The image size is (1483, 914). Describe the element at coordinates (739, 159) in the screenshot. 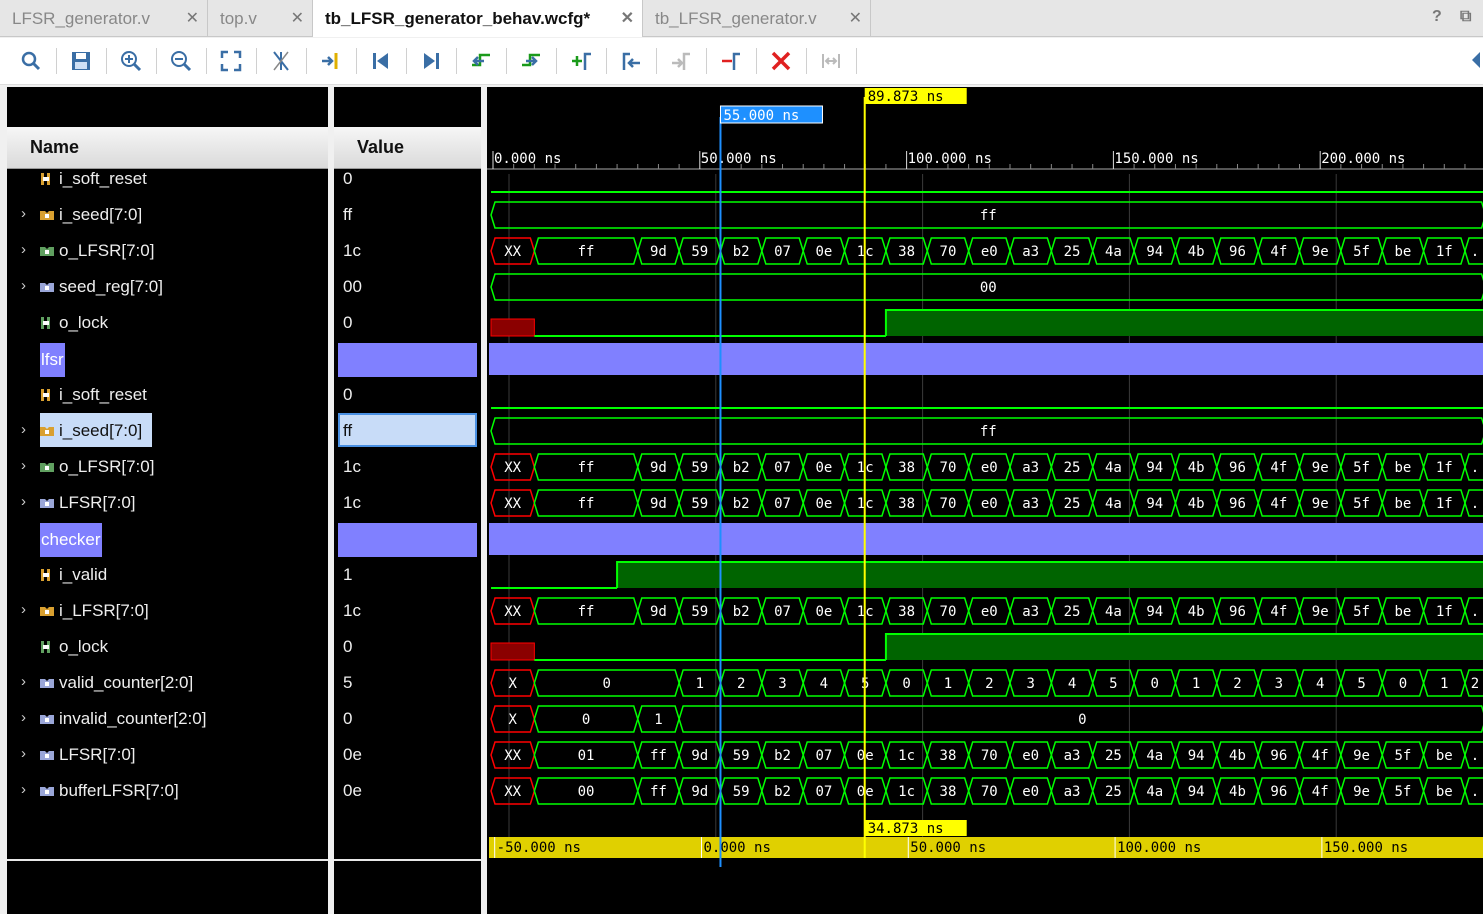

I see `ruler-tick-label: 50.000 ns` at that location.